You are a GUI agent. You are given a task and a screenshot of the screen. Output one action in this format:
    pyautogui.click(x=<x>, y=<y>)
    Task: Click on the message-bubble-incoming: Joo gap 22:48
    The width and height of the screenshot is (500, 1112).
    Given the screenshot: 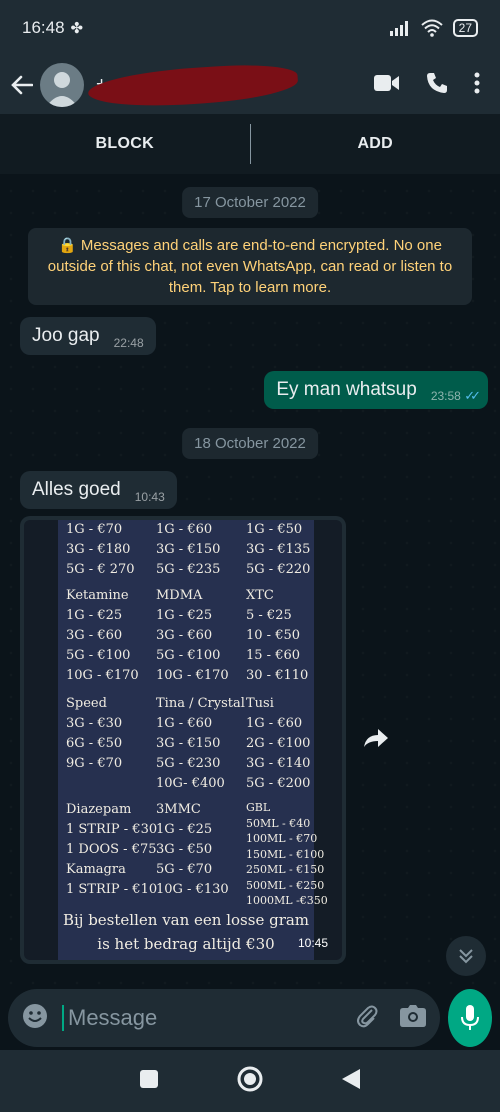 What is the action you would take?
    pyautogui.click(x=88, y=336)
    